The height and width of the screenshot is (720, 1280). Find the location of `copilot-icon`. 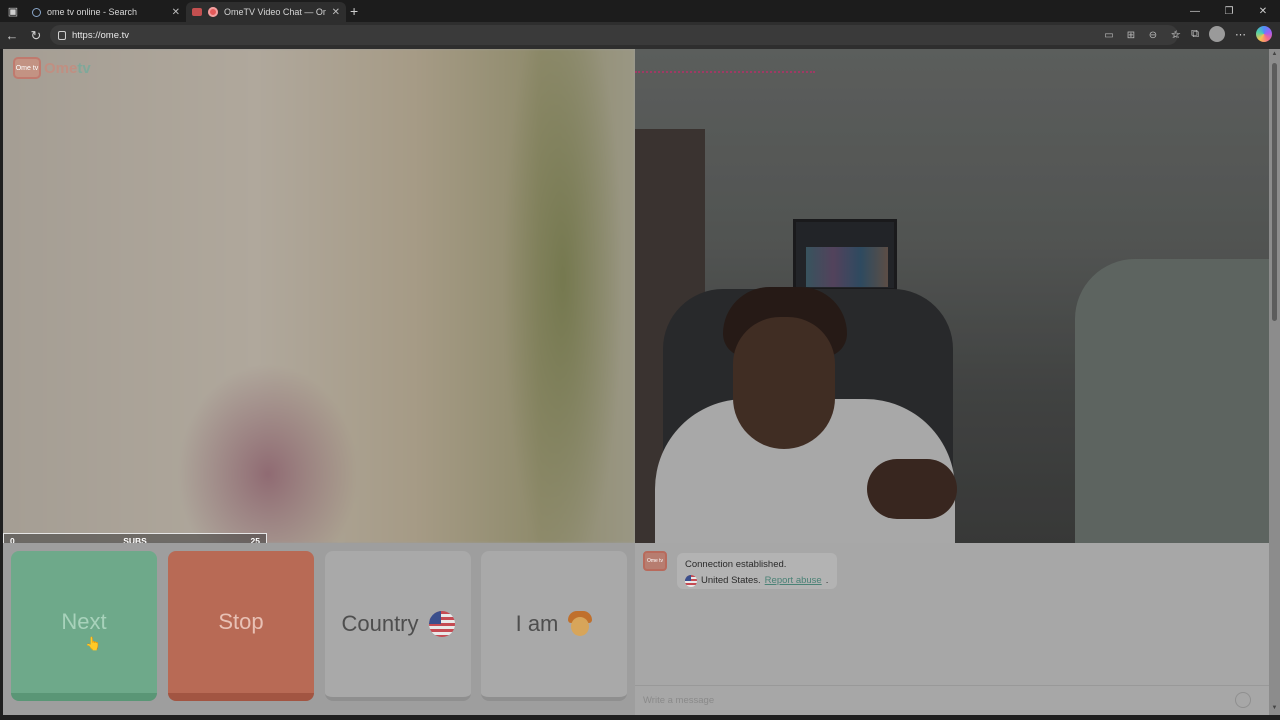

copilot-icon is located at coordinates (1264, 34).